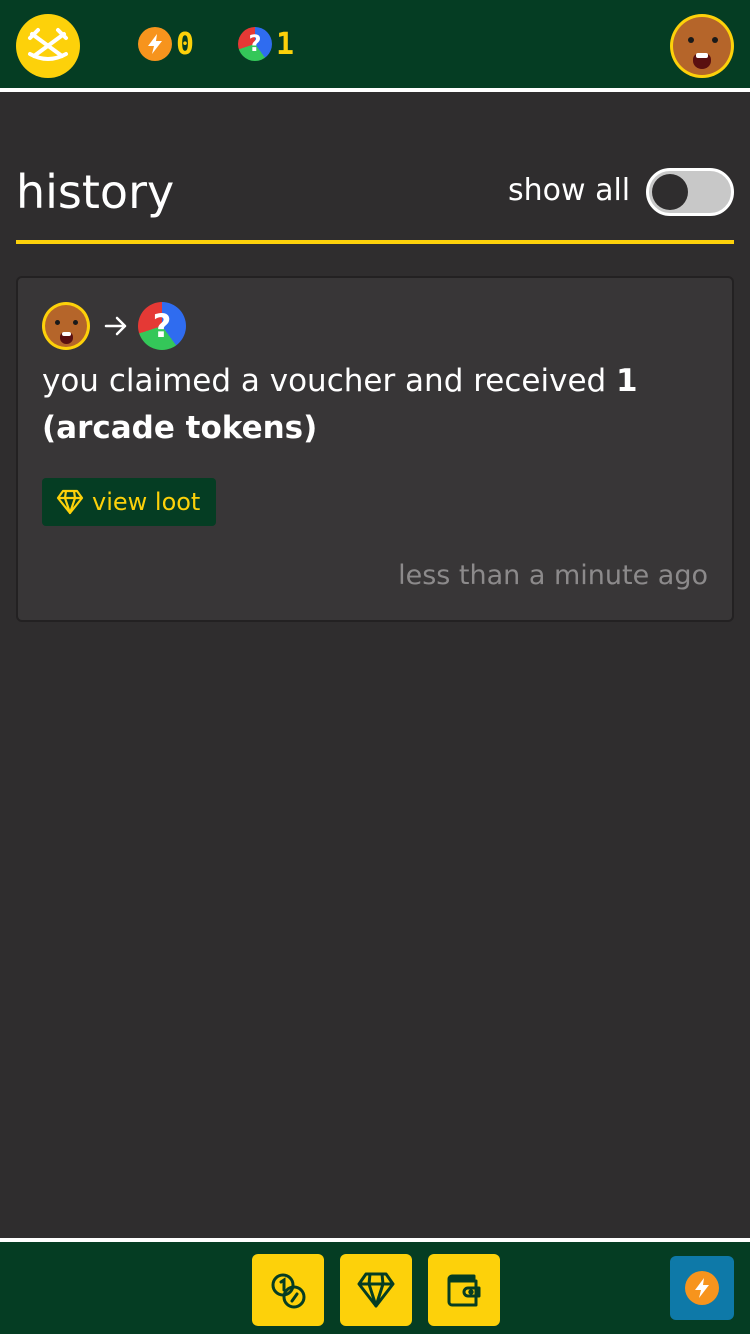 Image resolution: width=750 pixels, height=1334 pixels. Describe the element at coordinates (185, 44) in the screenshot. I see `energy-count: 0` at that location.